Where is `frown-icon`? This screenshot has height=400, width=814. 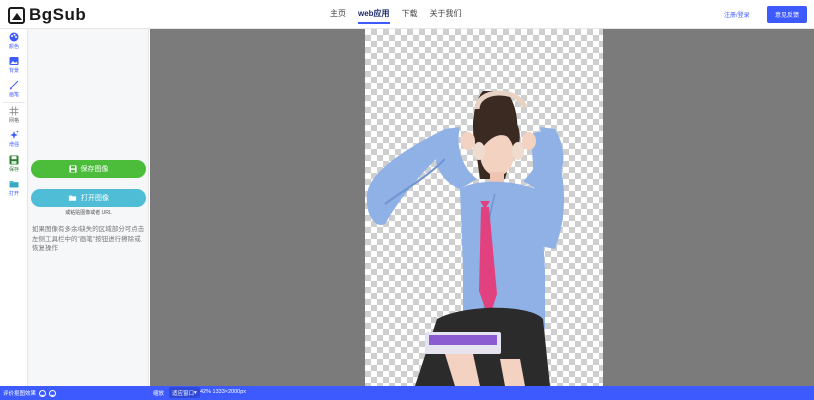 frown-icon is located at coordinates (53, 393).